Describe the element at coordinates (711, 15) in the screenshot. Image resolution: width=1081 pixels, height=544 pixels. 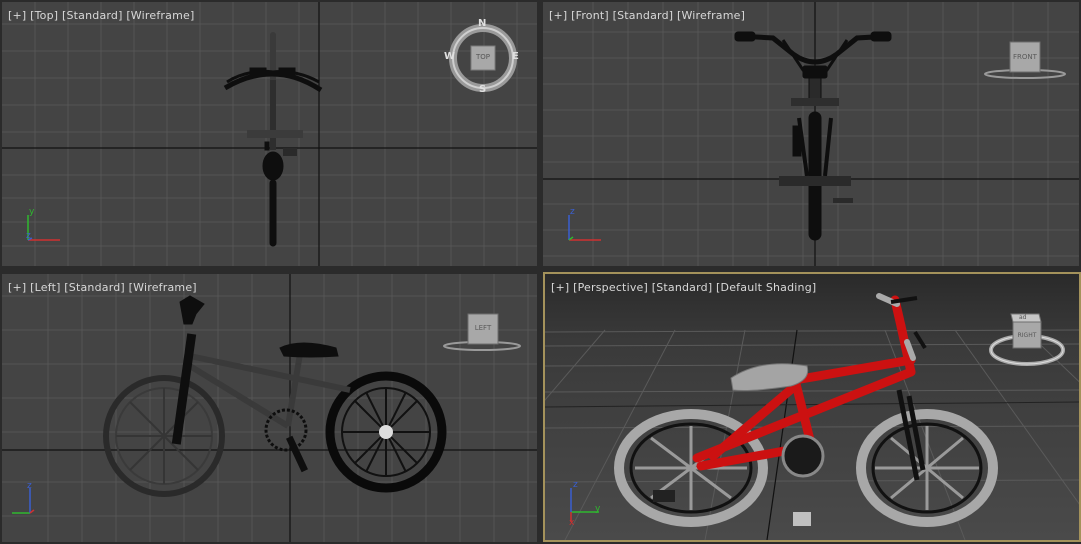
I see `viewport-front-shading-menu: [Wireframe]` at that location.